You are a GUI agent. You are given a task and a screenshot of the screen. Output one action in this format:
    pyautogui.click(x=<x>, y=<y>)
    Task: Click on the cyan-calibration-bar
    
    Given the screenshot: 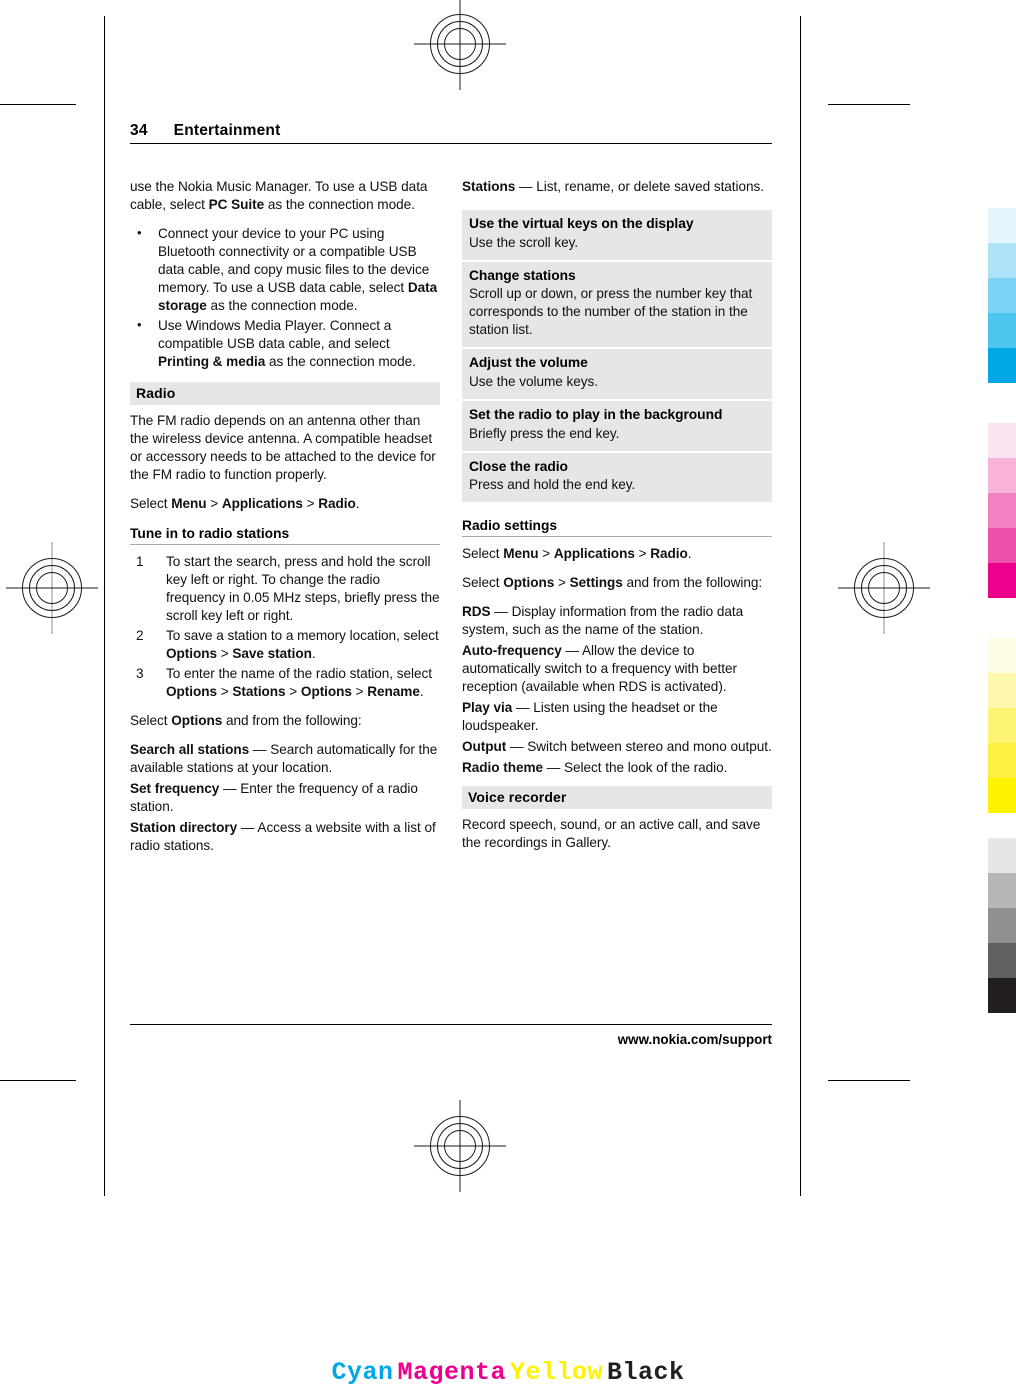 What is the action you would take?
    pyautogui.click(x=1002, y=295)
    